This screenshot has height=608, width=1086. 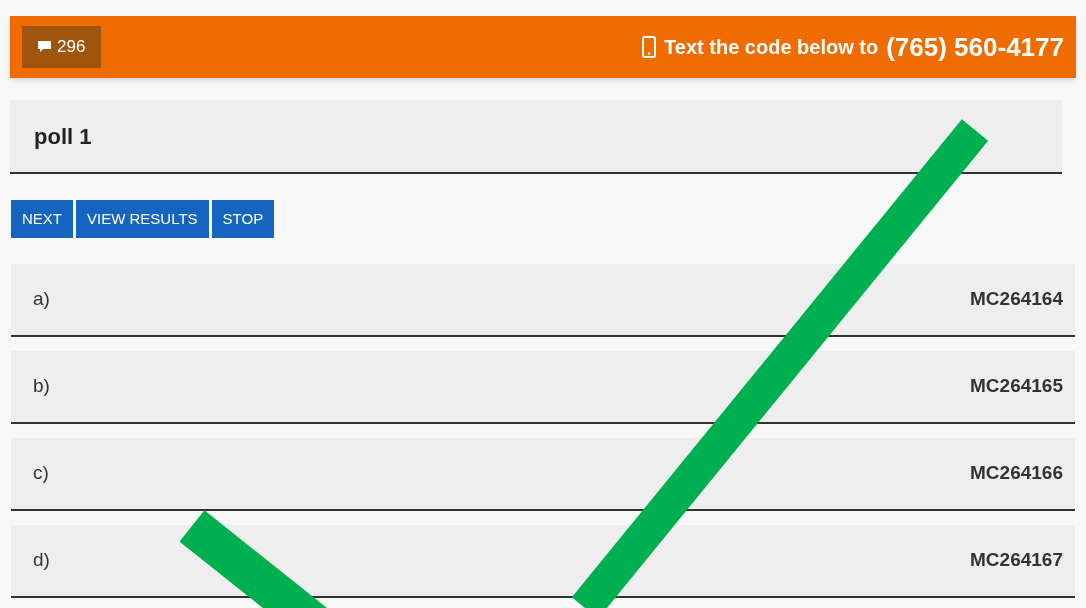 What do you see at coordinates (41, 386) in the screenshot?
I see `option-label: b)` at bounding box center [41, 386].